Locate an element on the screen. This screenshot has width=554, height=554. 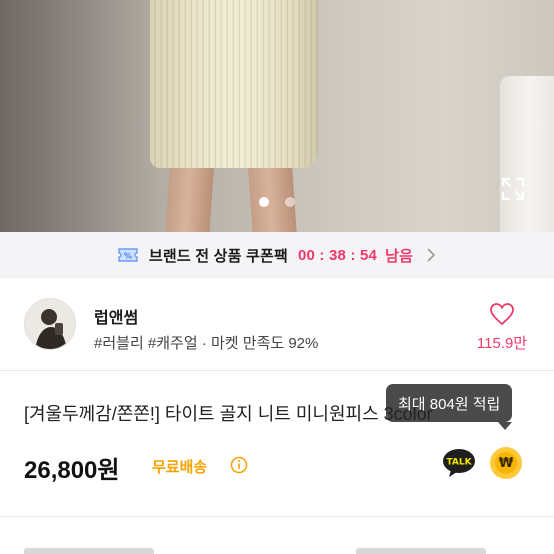
won-coin-icon: ₩ is located at coordinates (506, 463).